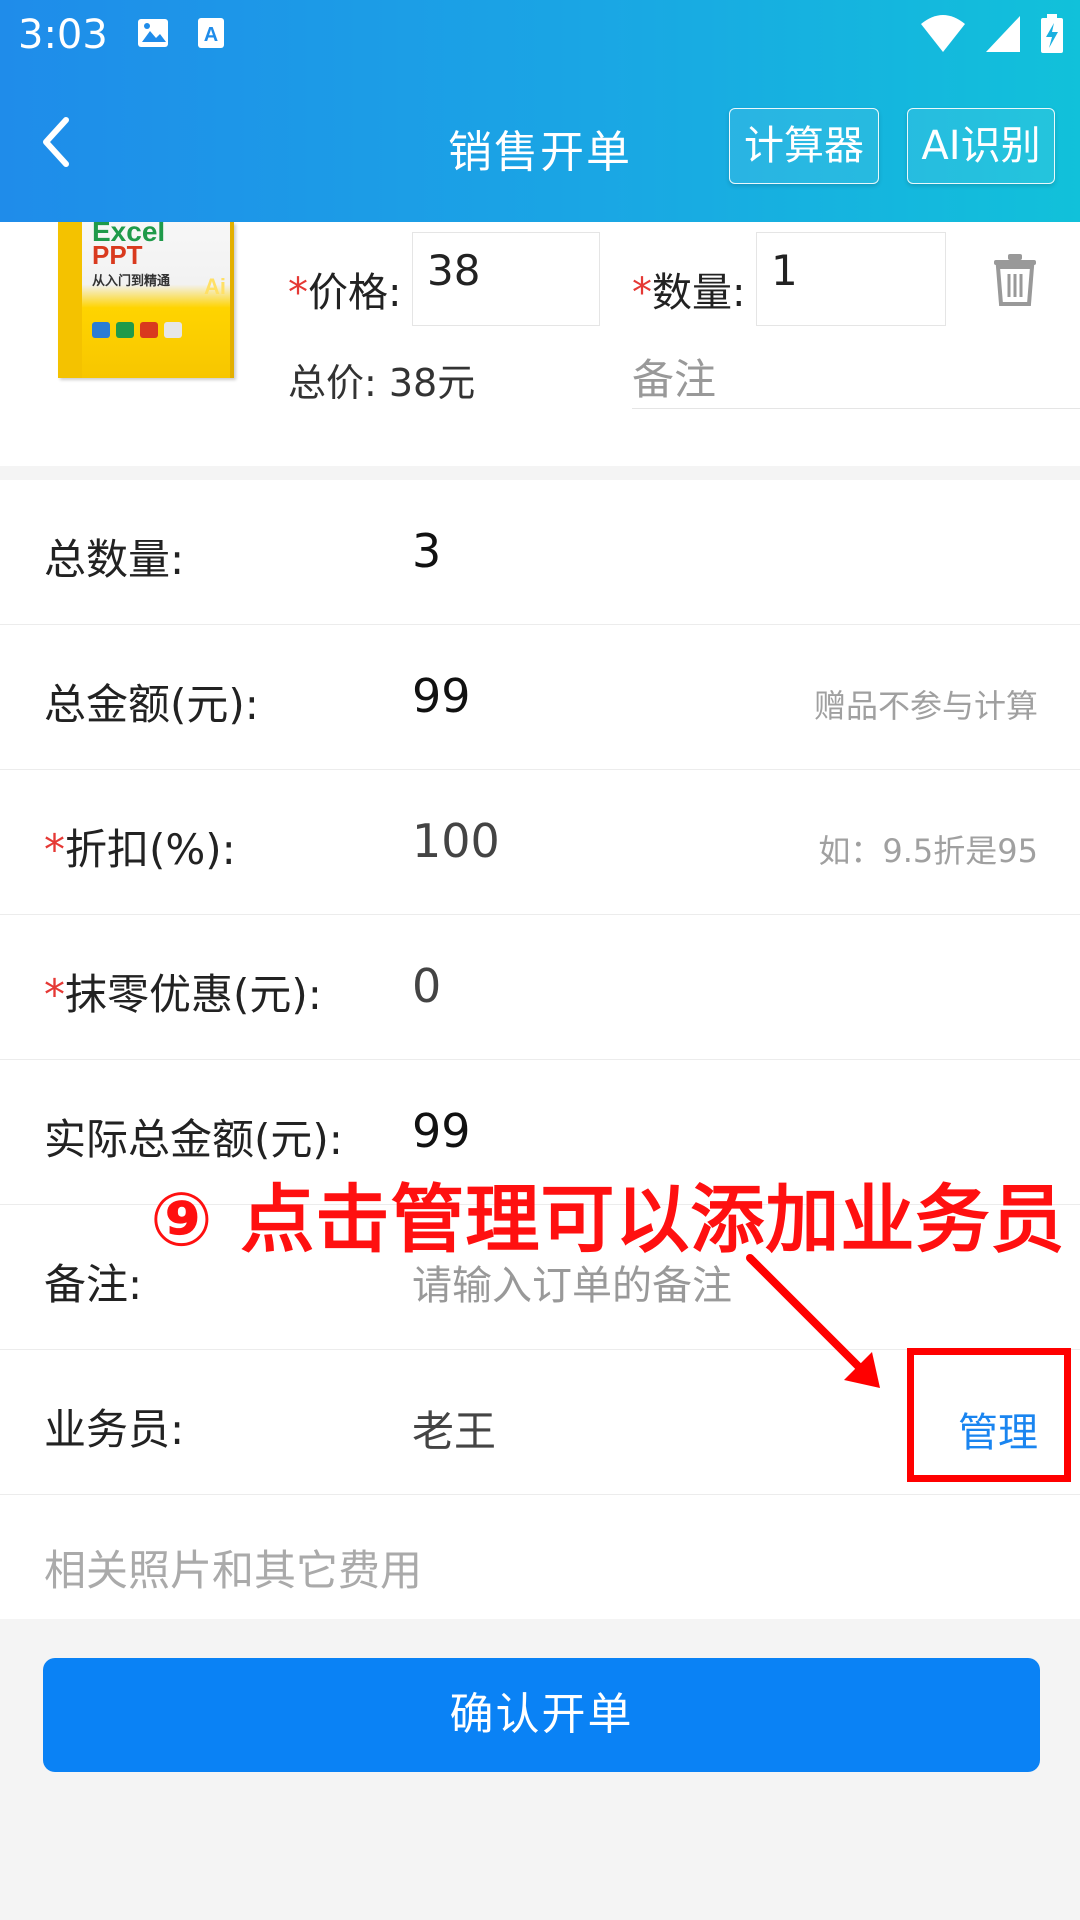 The height and width of the screenshot is (1920, 1080). I want to click on item-note-input: 备注, so click(856, 377).